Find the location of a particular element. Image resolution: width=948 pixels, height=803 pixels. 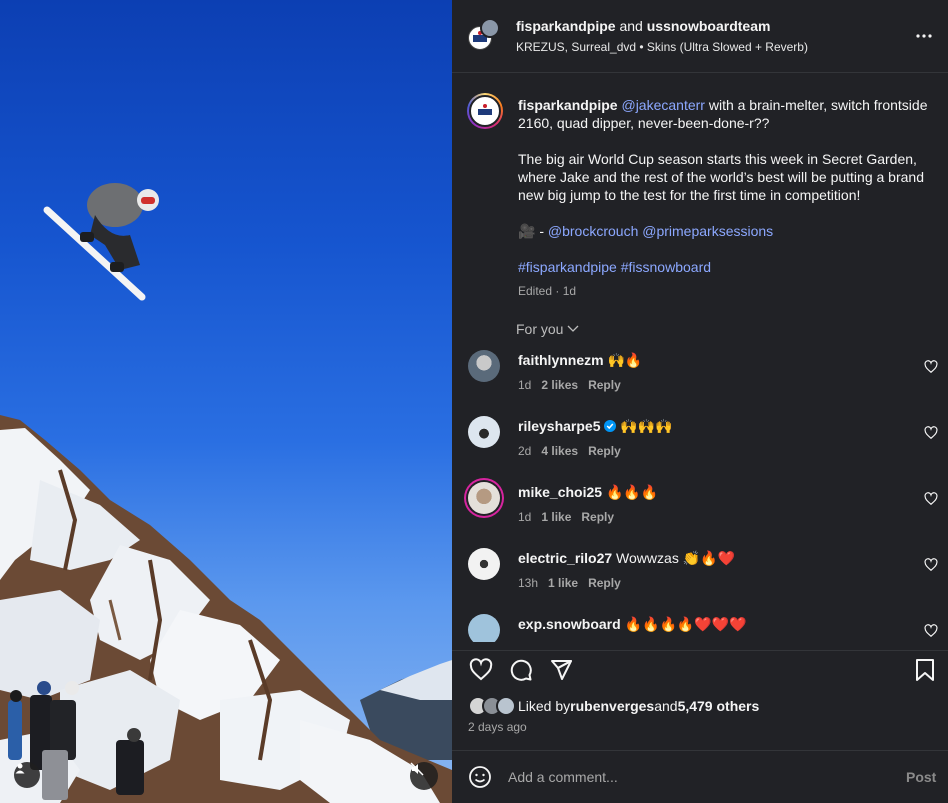

likes-mid: and is located at coordinates (666, 706).